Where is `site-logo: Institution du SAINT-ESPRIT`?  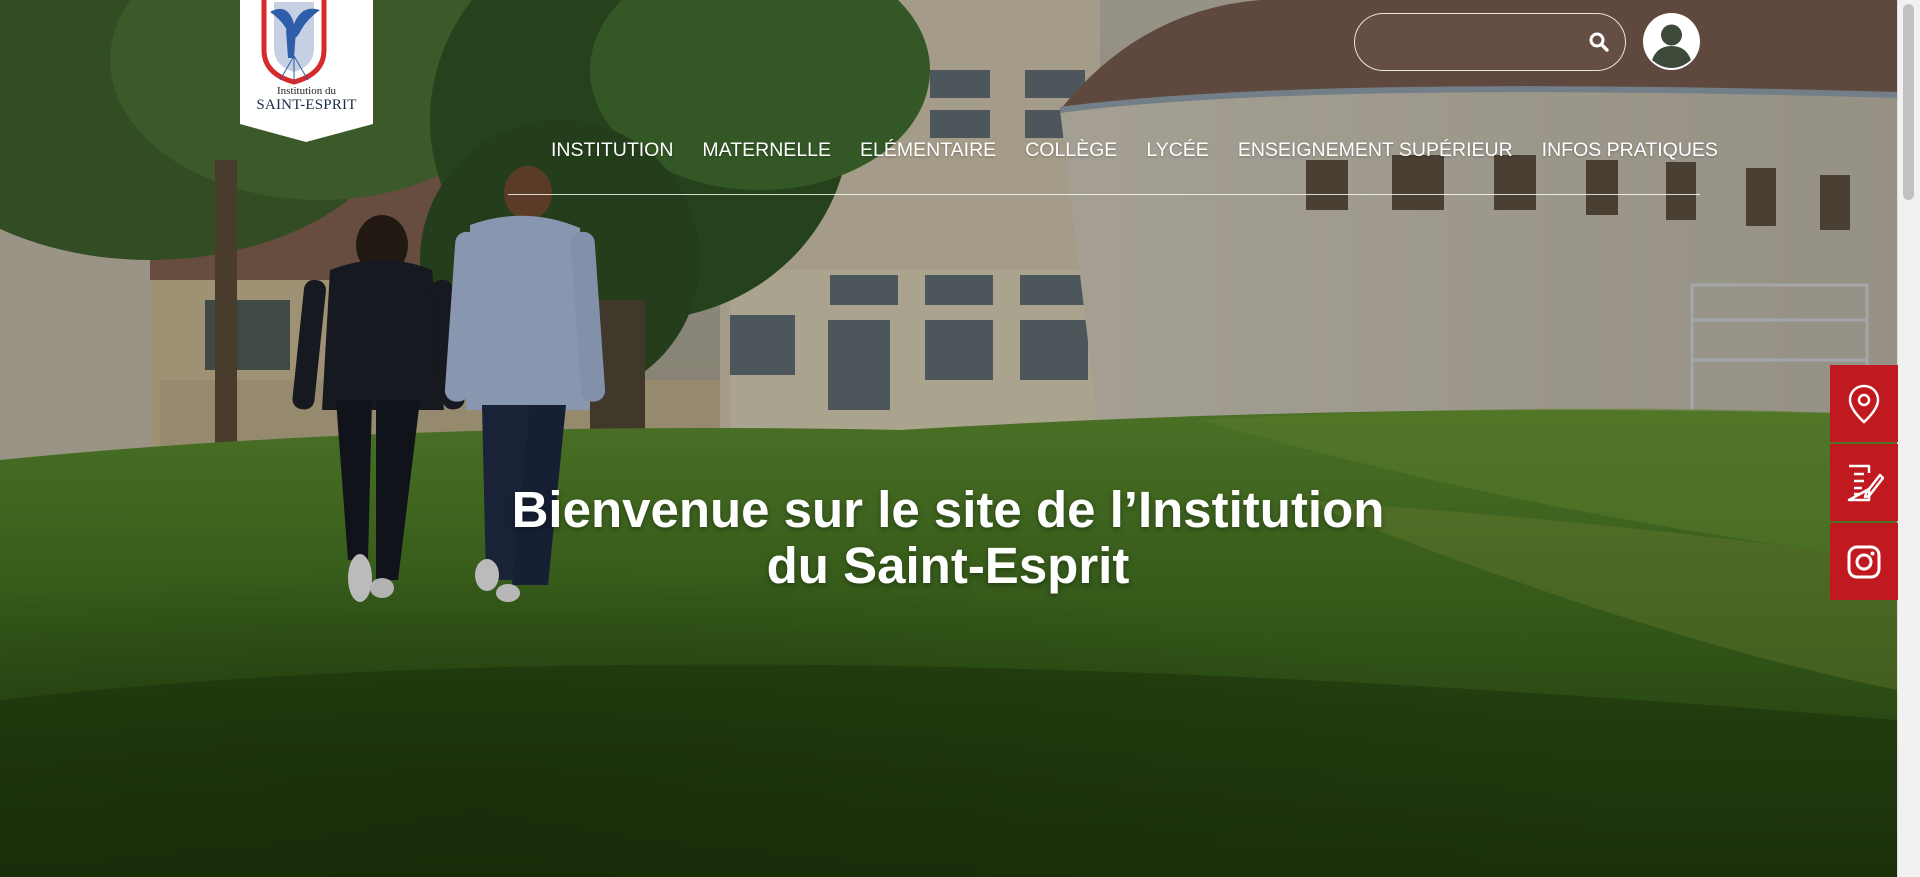
site-logo: Institution du SAINT-ESPRIT is located at coordinates (306, 71).